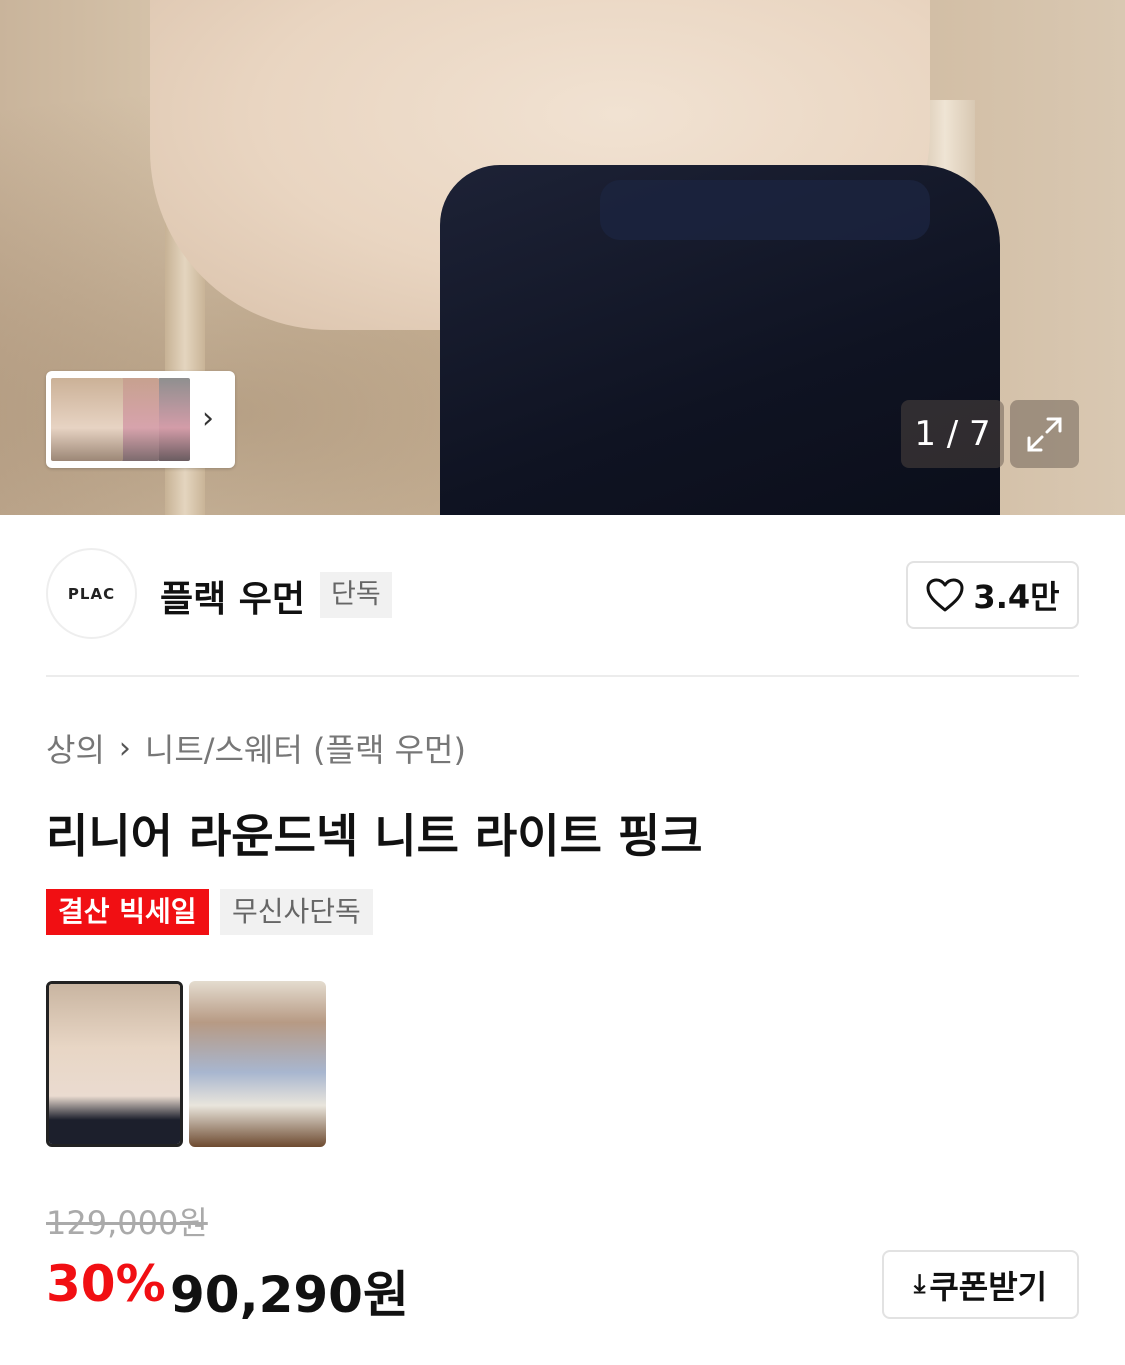  What do you see at coordinates (75, 748) in the screenshot?
I see `breadcrumb-category: 상의` at bounding box center [75, 748].